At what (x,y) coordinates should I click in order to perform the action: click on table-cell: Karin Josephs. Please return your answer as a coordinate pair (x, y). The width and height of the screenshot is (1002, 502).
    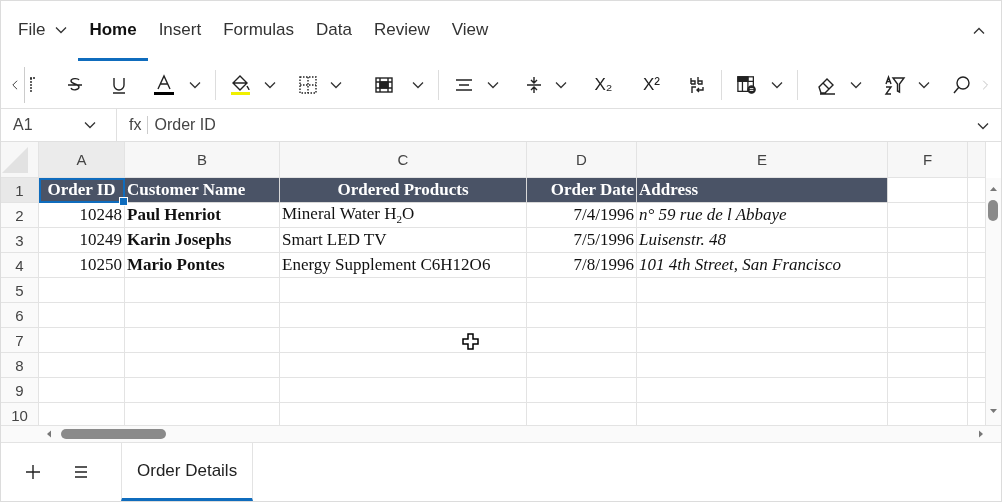
    Looking at the image, I should click on (202, 240).